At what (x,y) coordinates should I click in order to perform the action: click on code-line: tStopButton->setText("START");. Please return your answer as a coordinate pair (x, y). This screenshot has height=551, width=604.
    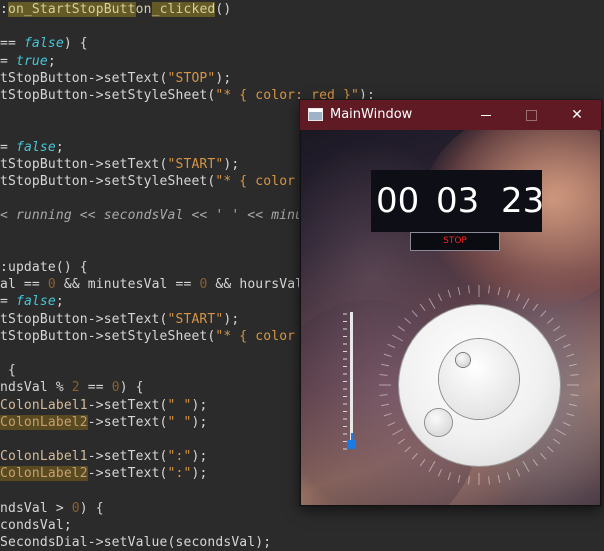
    Looking at the image, I should click on (119, 164).